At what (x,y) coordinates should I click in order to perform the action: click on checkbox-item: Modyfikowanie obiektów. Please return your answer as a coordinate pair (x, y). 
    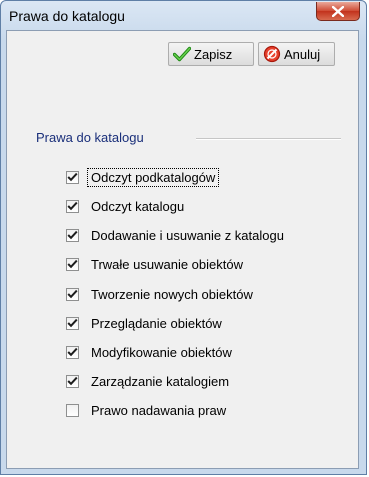
    Looking at the image, I should click on (149, 352).